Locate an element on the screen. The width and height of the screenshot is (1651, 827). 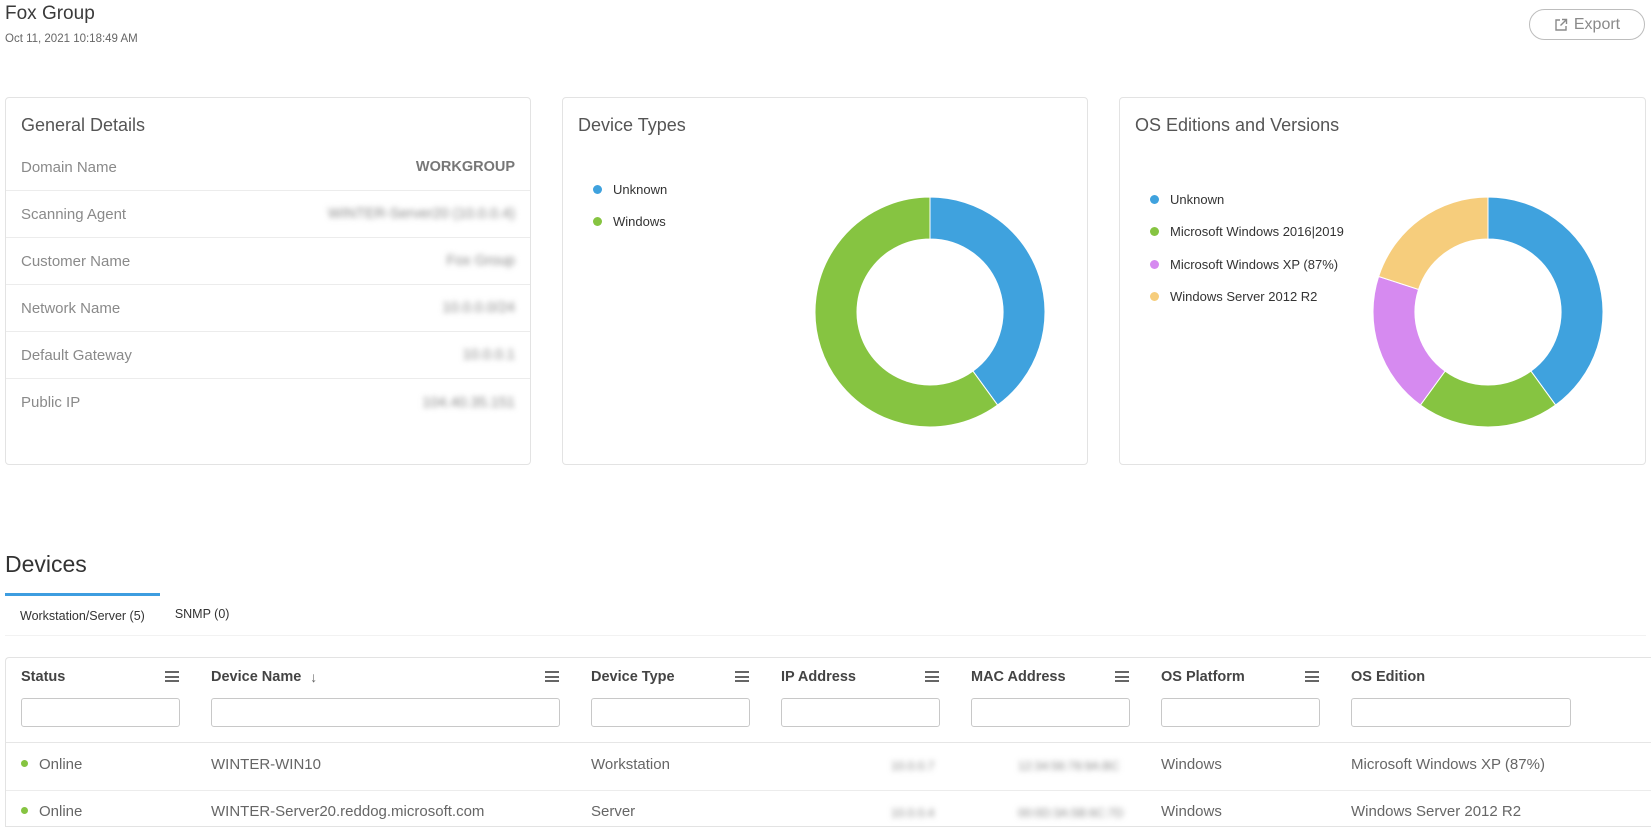
header-divider is located at coordinates (828, 742).